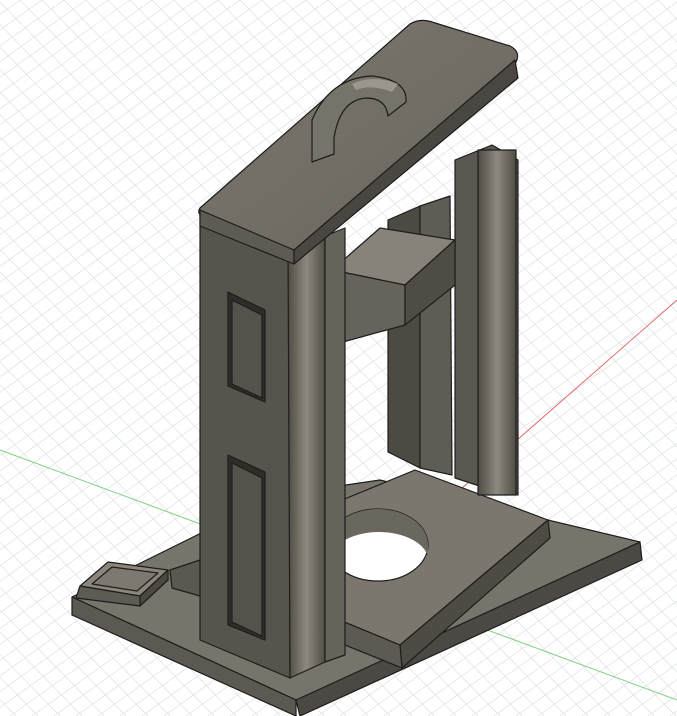 The width and height of the screenshot is (677, 716). I want to click on left-pillar-inner-face, so click(335, 445).